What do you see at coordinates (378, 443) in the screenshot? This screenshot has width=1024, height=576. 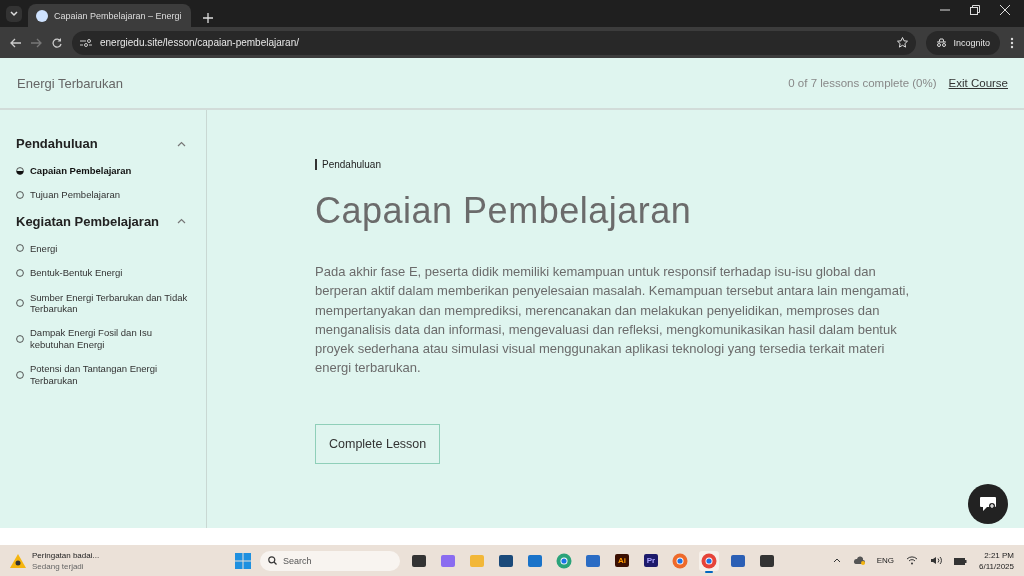 I see `complete-lesson-button: Complete Lesson` at bounding box center [378, 443].